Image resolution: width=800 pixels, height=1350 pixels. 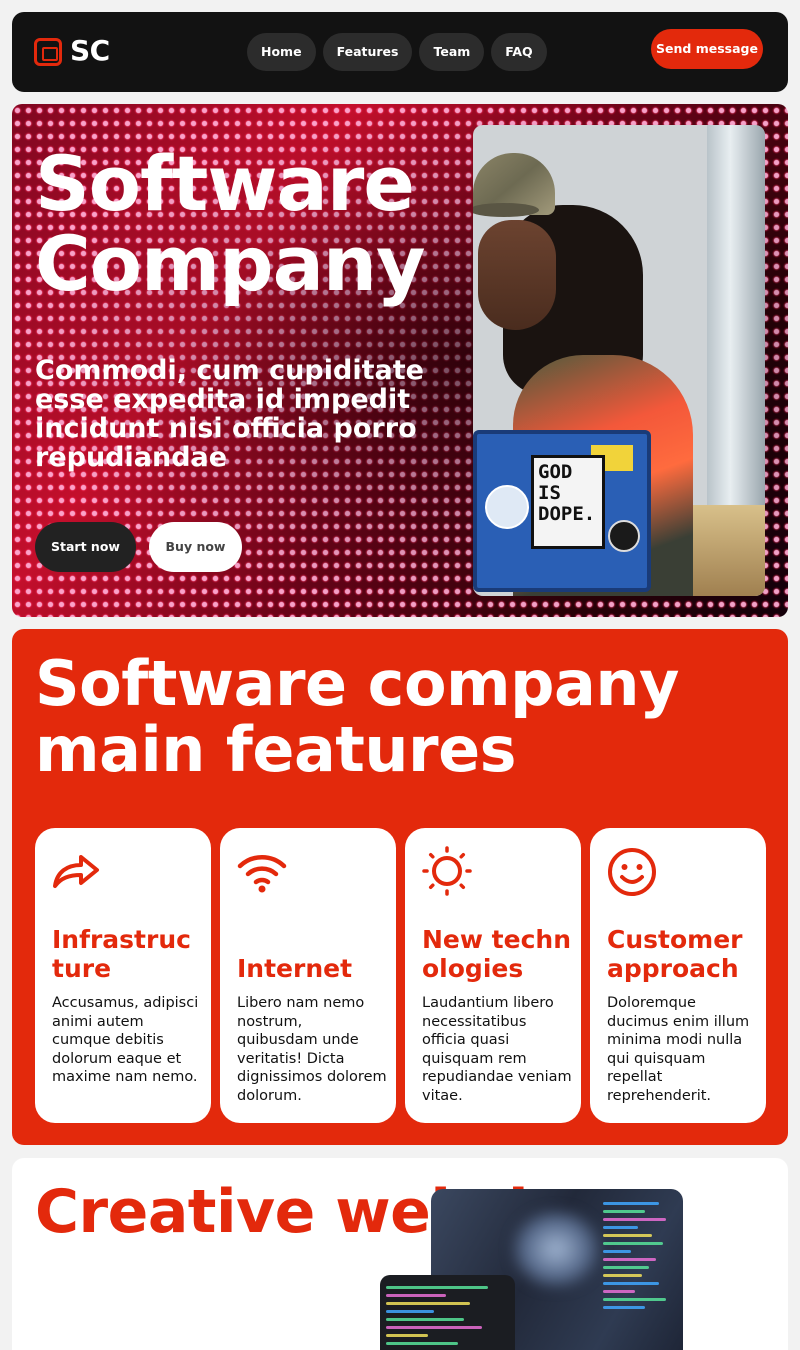 What do you see at coordinates (619, 360) in the screenshot?
I see `hero-photo: GOD IS DOPE.` at bounding box center [619, 360].